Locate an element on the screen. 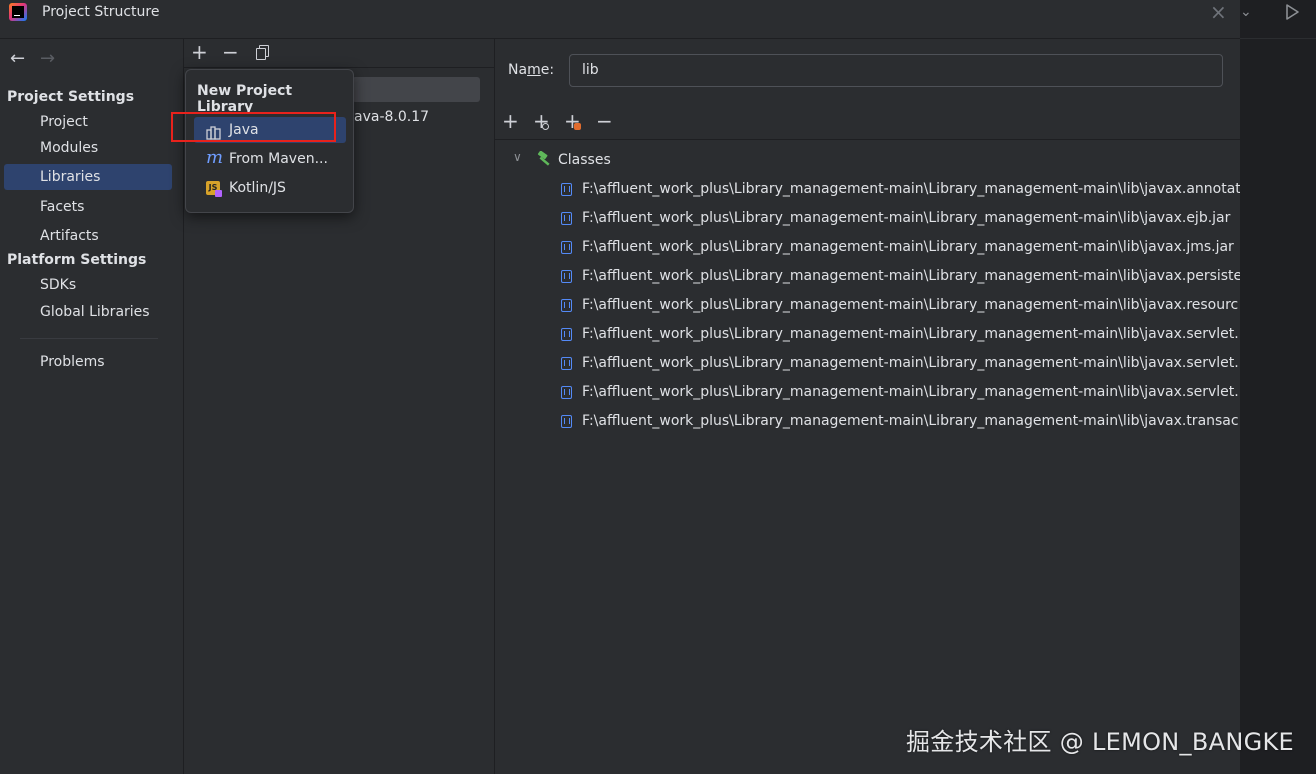  classes-node-label: Classes is located at coordinates (584, 160).